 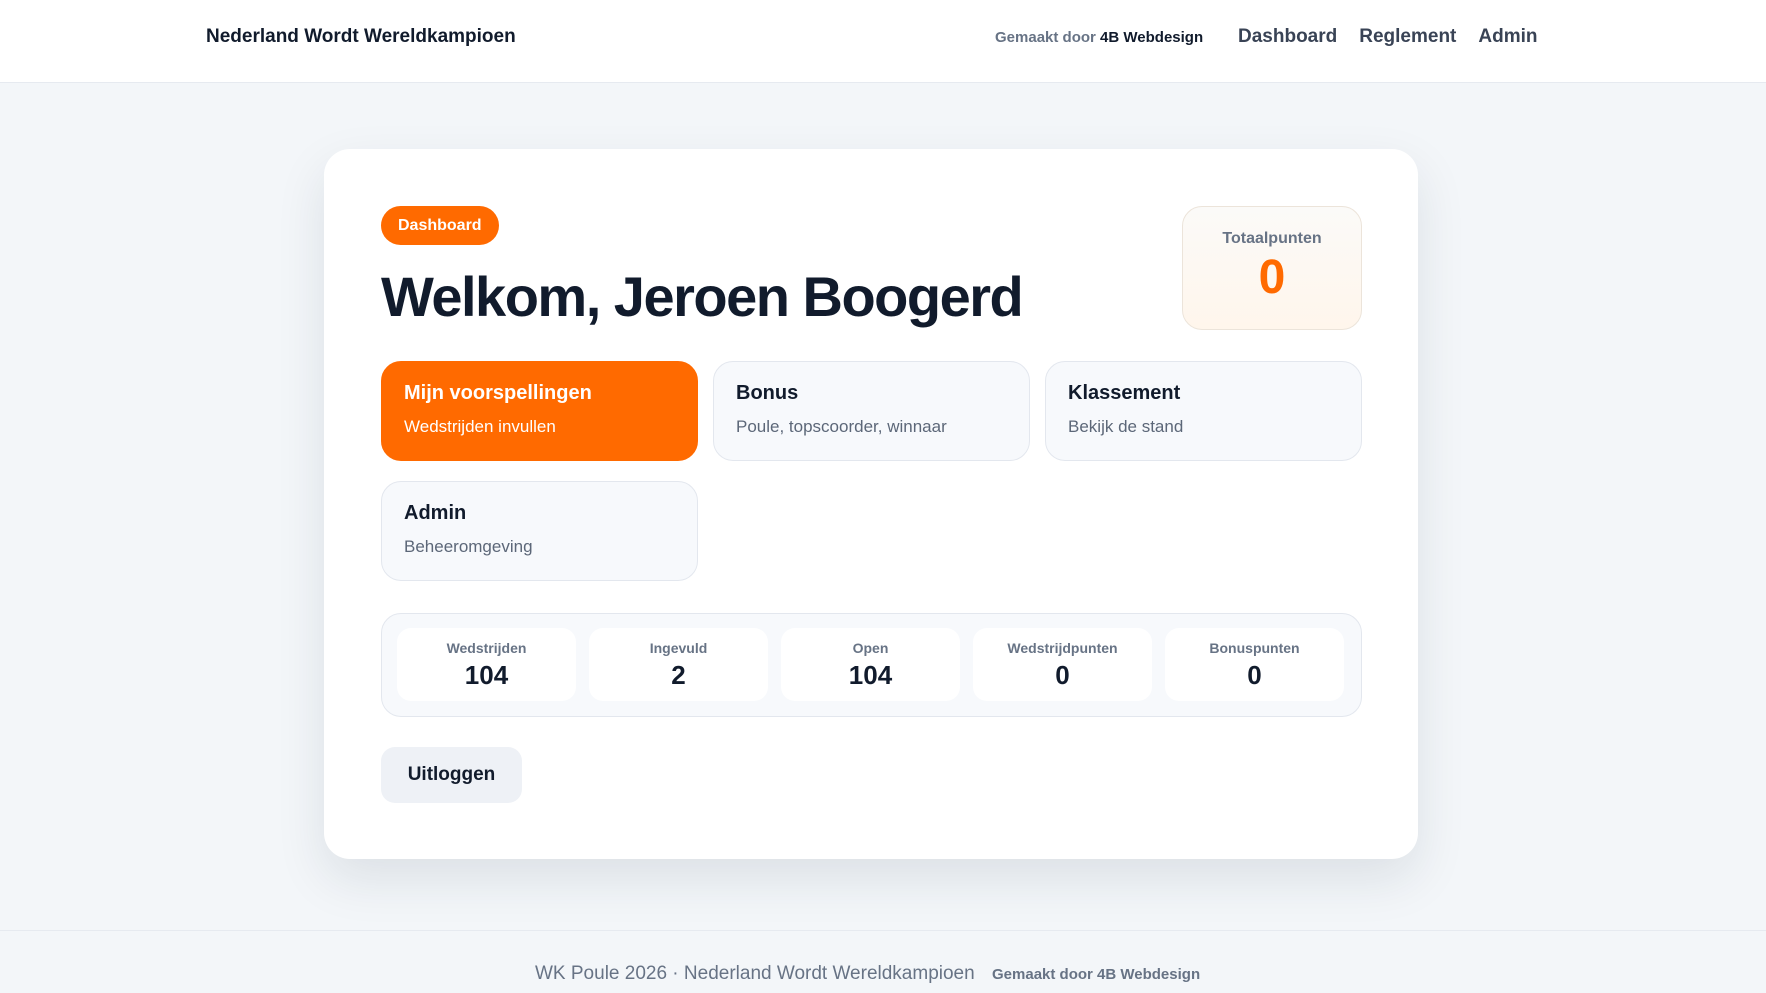 I want to click on nav-reglement: Reglement, so click(x=1407, y=37).